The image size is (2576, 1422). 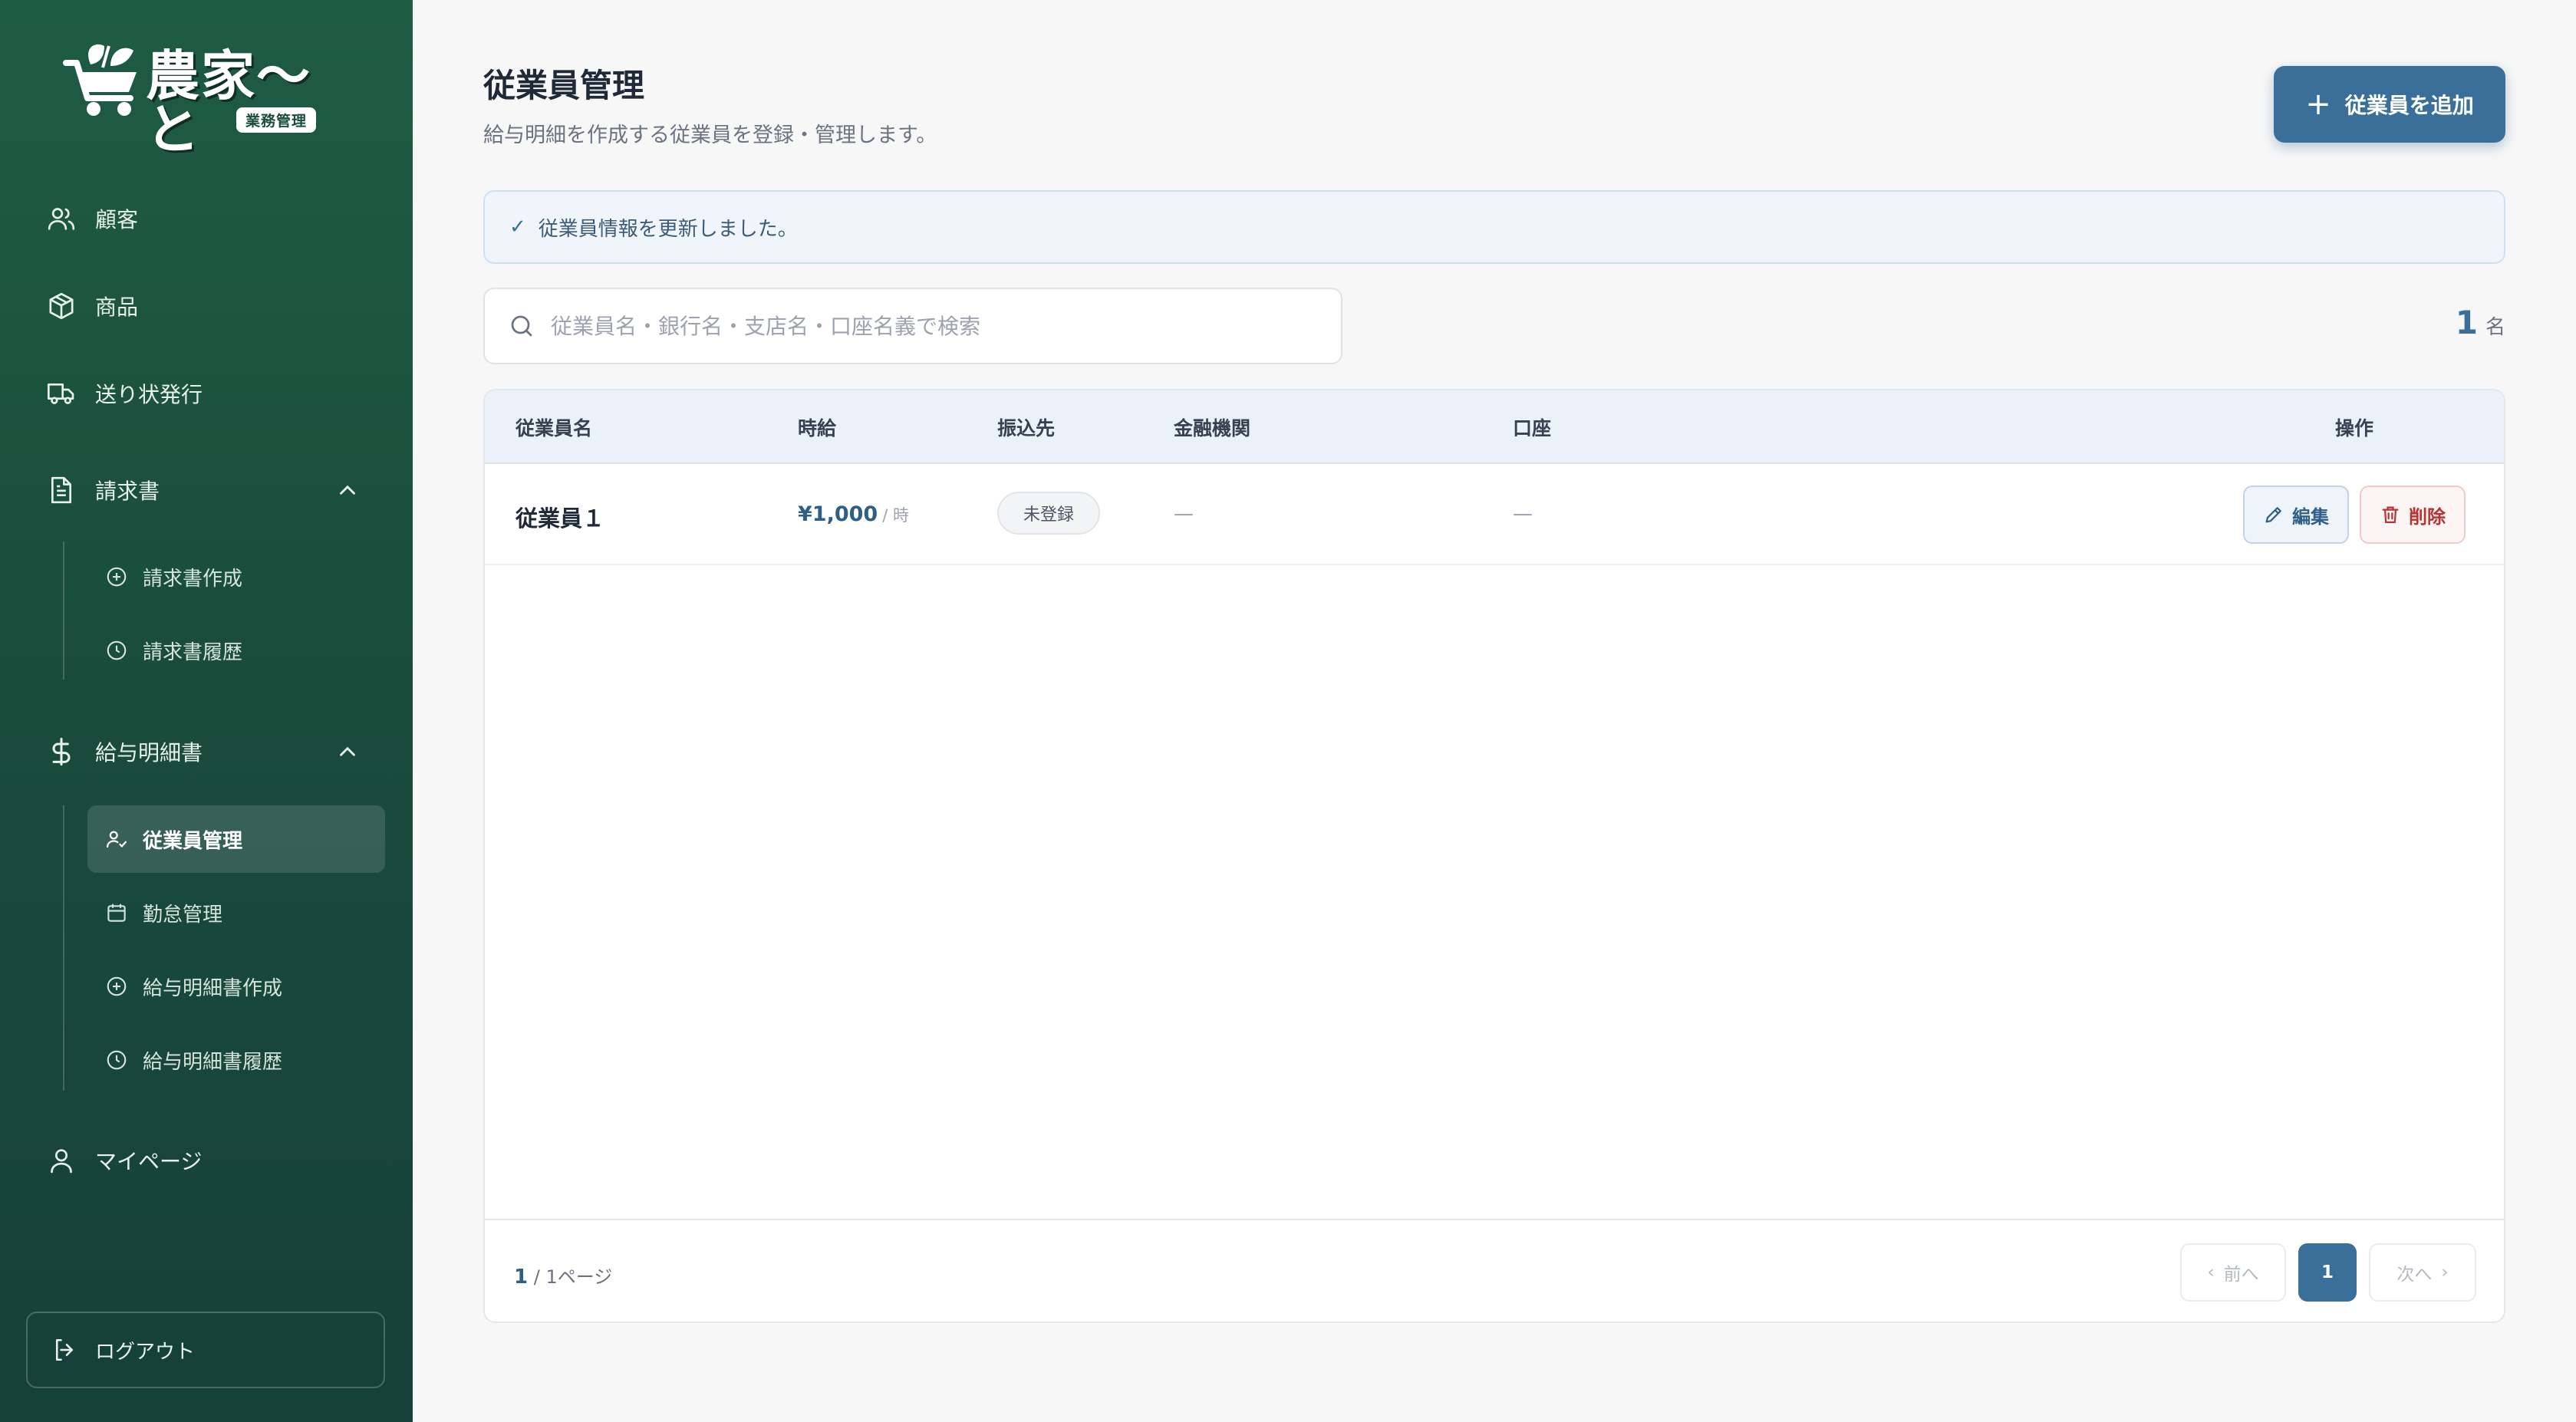 I want to click on hourly-wage: ¥1,000/ 時, so click(x=853, y=514).